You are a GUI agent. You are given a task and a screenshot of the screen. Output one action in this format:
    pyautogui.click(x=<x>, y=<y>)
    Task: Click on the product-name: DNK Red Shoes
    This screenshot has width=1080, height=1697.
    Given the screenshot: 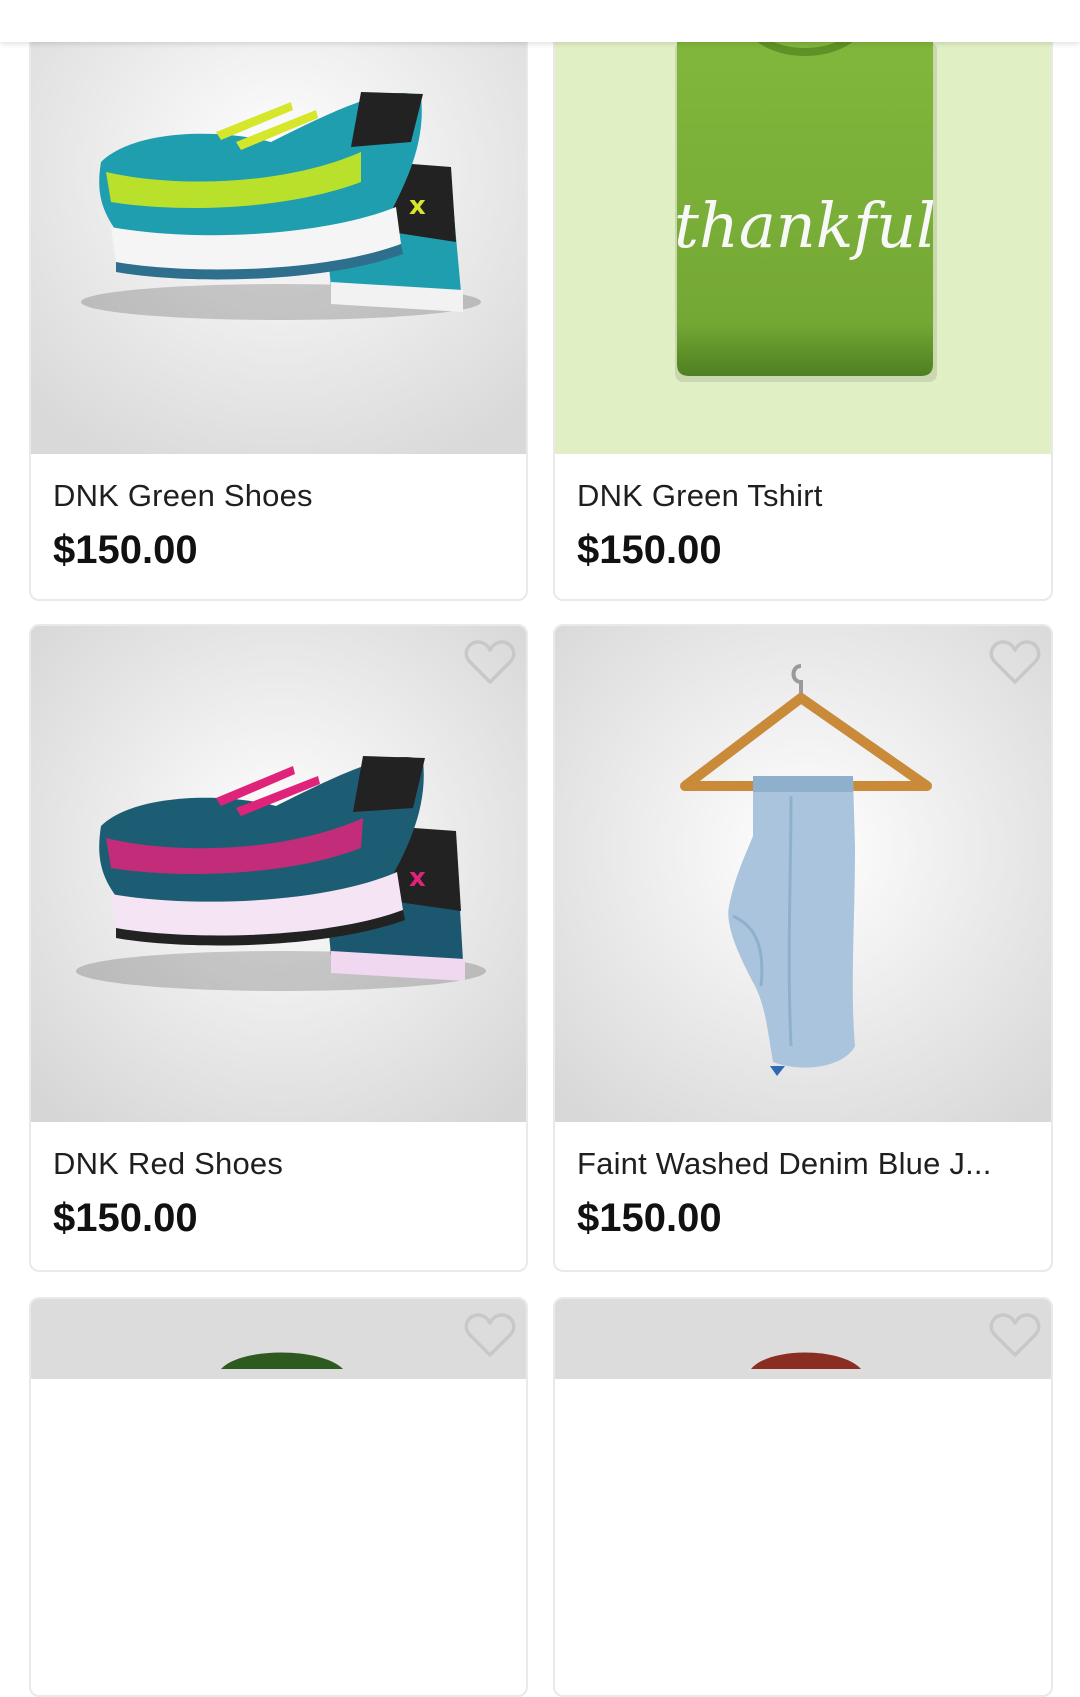 What is the action you would take?
    pyautogui.click(x=168, y=1163)
    